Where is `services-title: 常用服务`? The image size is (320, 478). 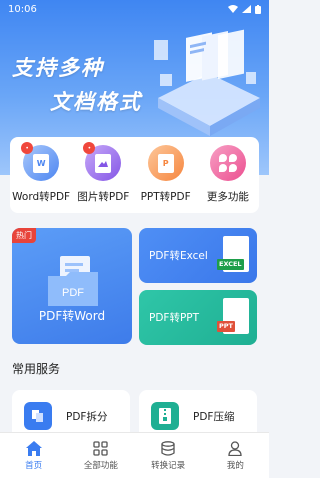 services-title: 常用服务 is located at coordinates (36, 369).